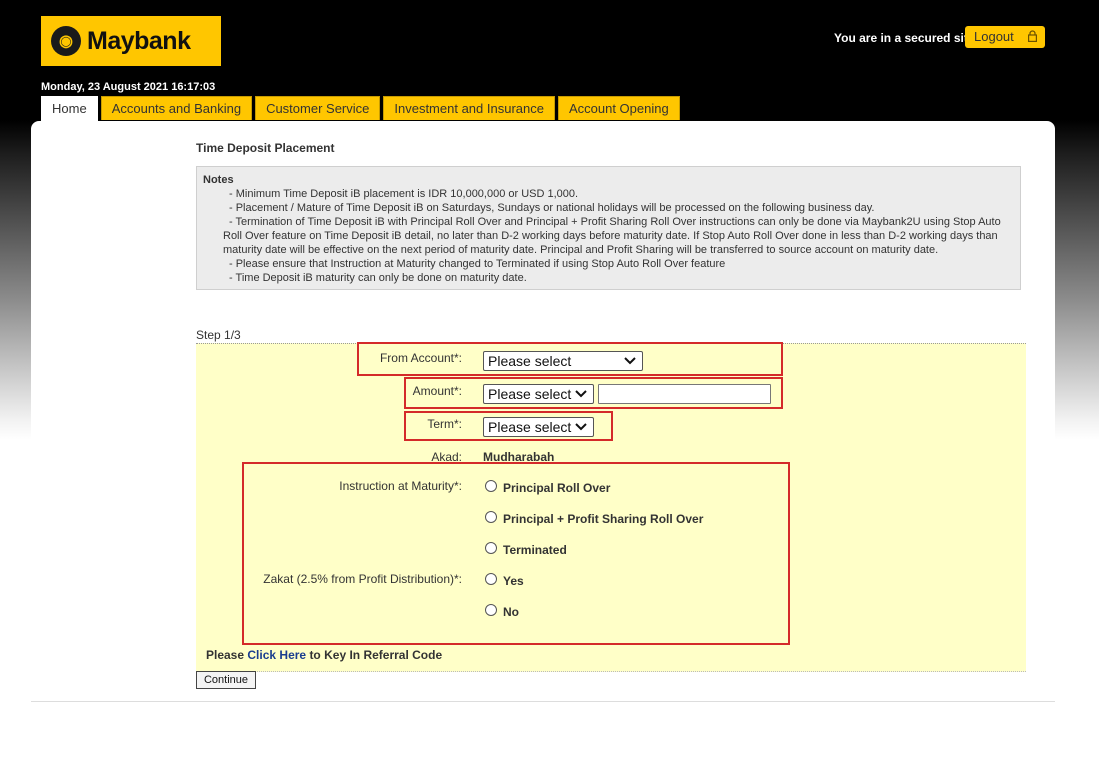  What do you see at coordinates (904, 38) in the screenshot?
I see `secure-site-text: You are in a secured site` at bounding box center [904, 38].